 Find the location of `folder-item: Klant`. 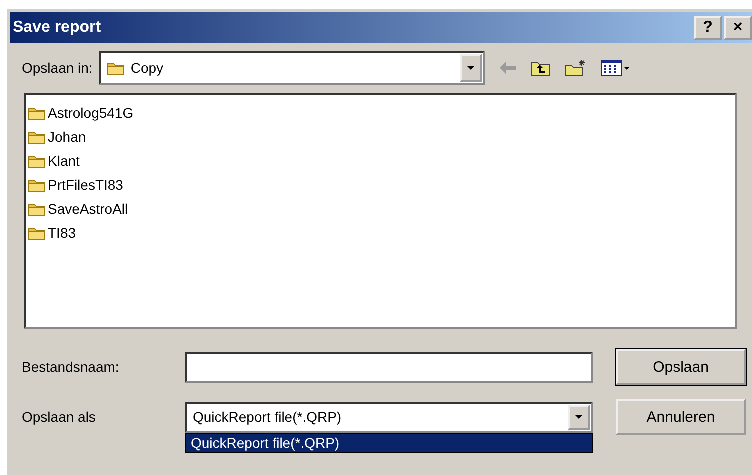

folder-item: Klant is located at coordinates (54, 161).